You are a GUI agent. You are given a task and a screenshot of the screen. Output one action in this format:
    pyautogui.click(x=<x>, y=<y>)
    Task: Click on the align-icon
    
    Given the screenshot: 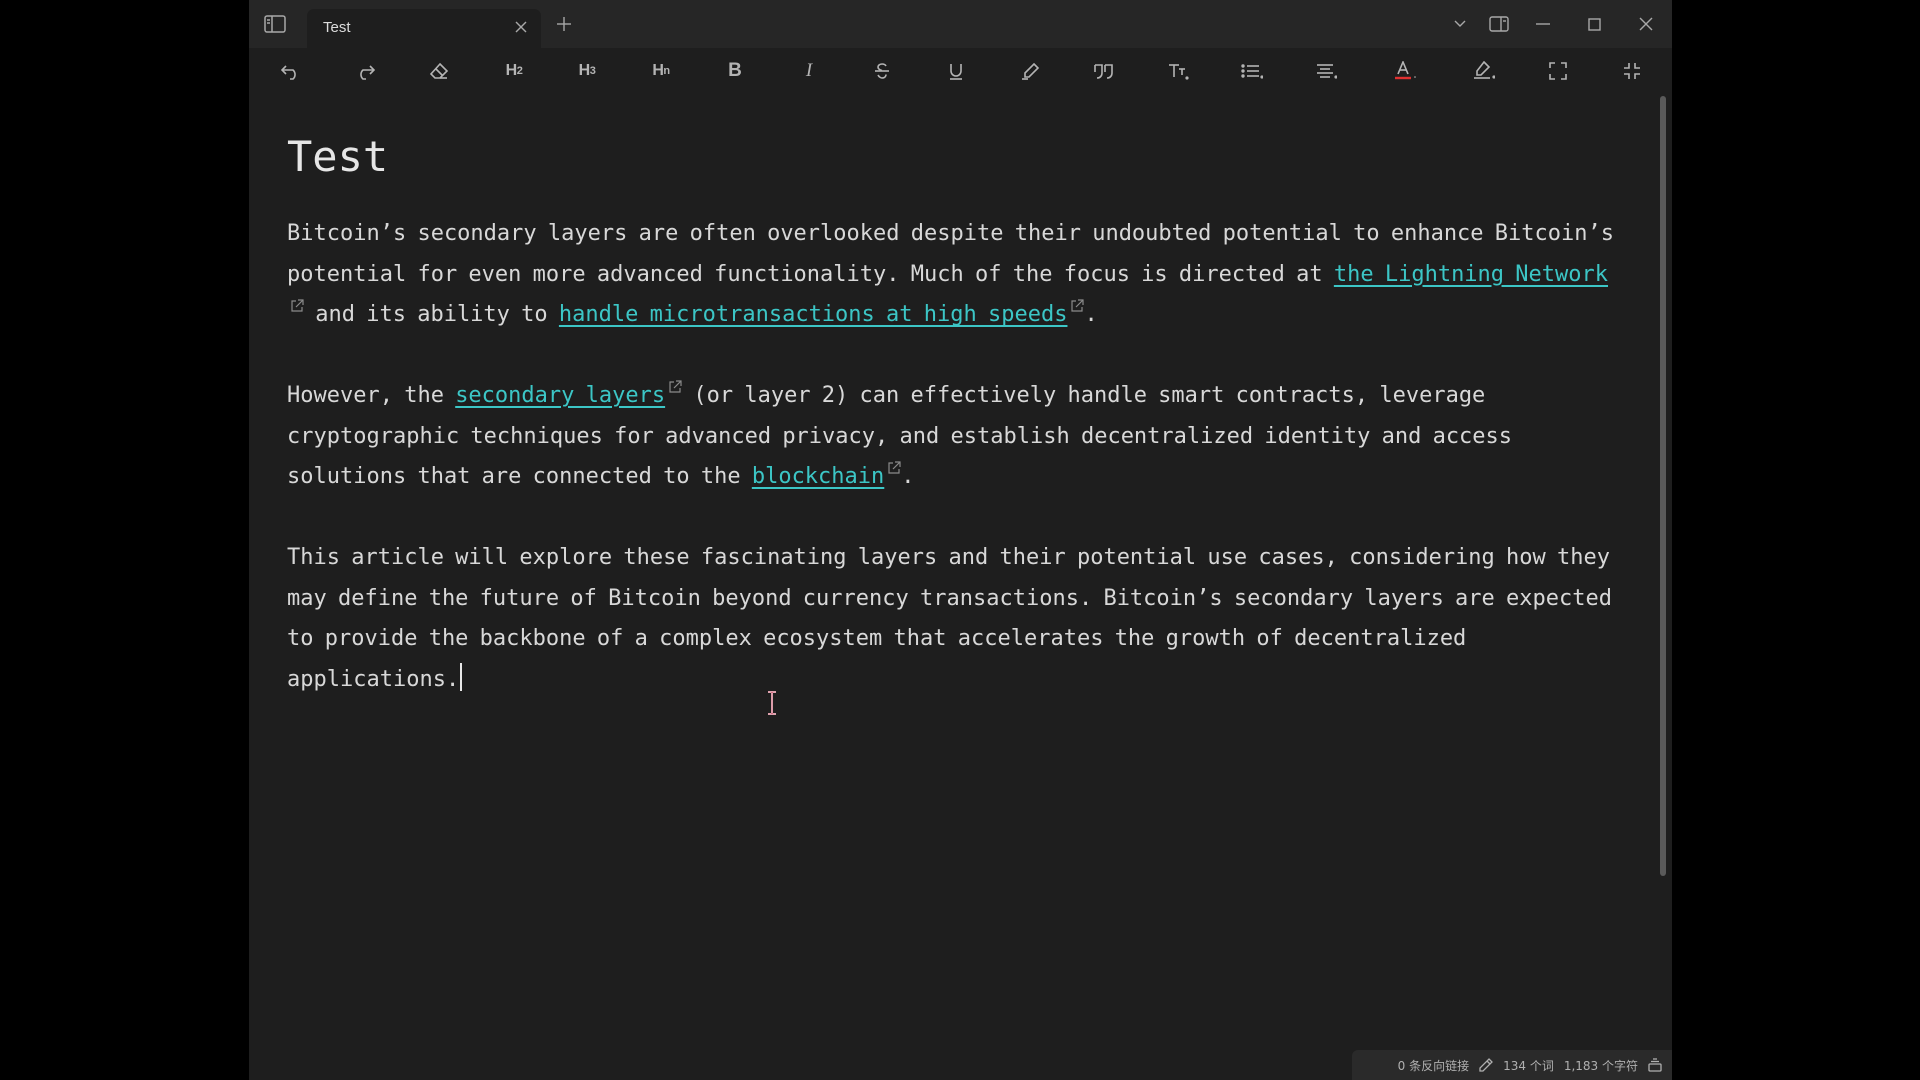 What is the action you would take?
    pyautogui.click(x=1327, y=71)
    